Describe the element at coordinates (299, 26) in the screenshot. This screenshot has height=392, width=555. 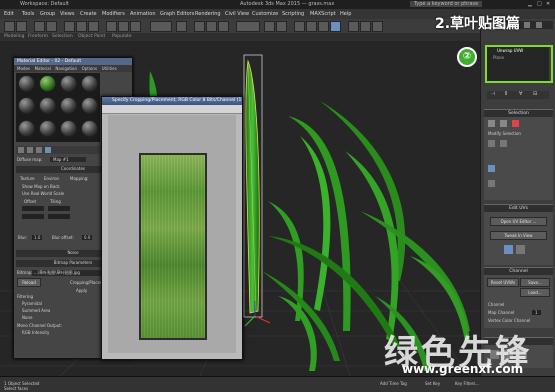
I see `layer-manager-icon` at that location.